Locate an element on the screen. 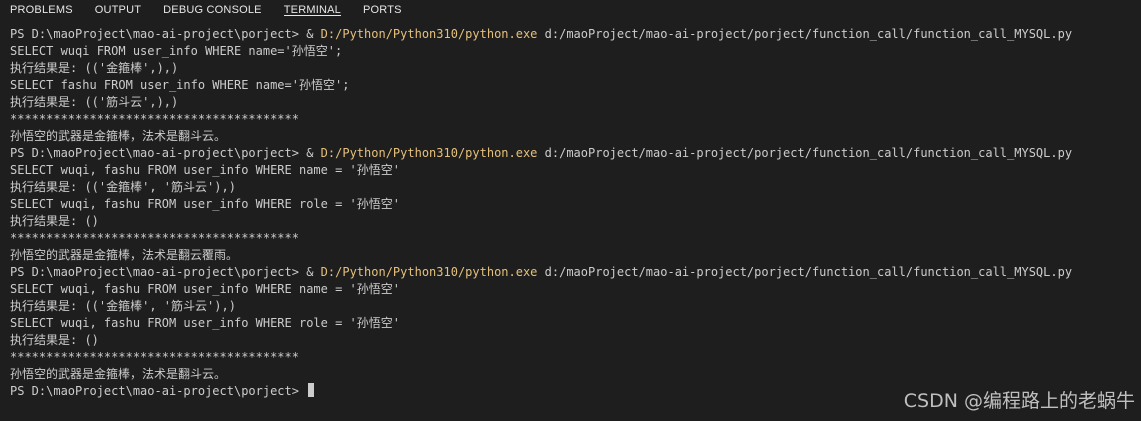  tab-terminal: TERMINAL is located at coordinates (312, 8).